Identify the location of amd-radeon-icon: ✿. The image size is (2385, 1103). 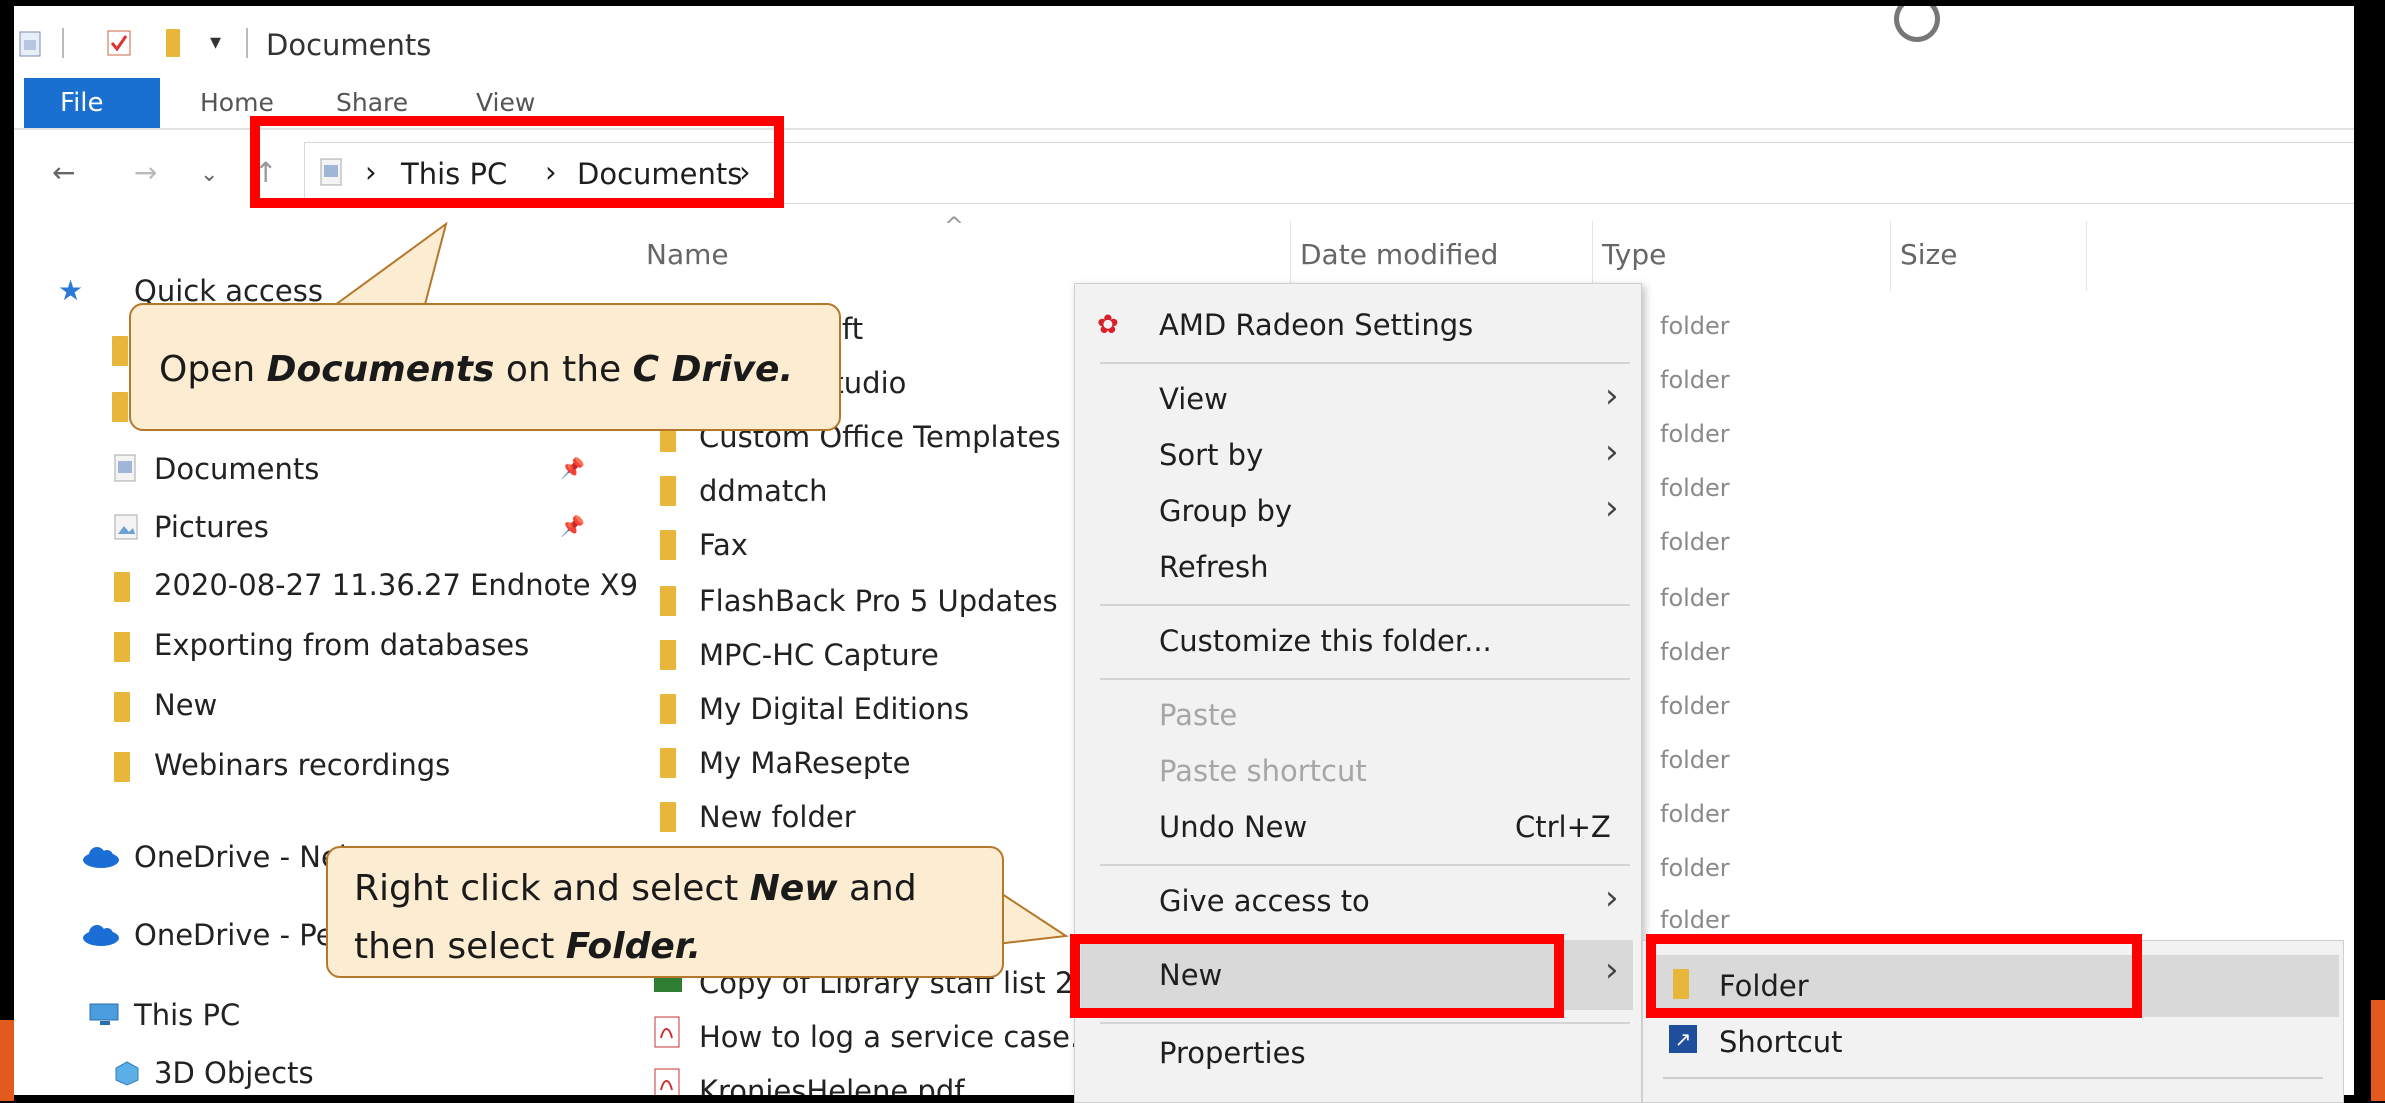
(1108, 325).